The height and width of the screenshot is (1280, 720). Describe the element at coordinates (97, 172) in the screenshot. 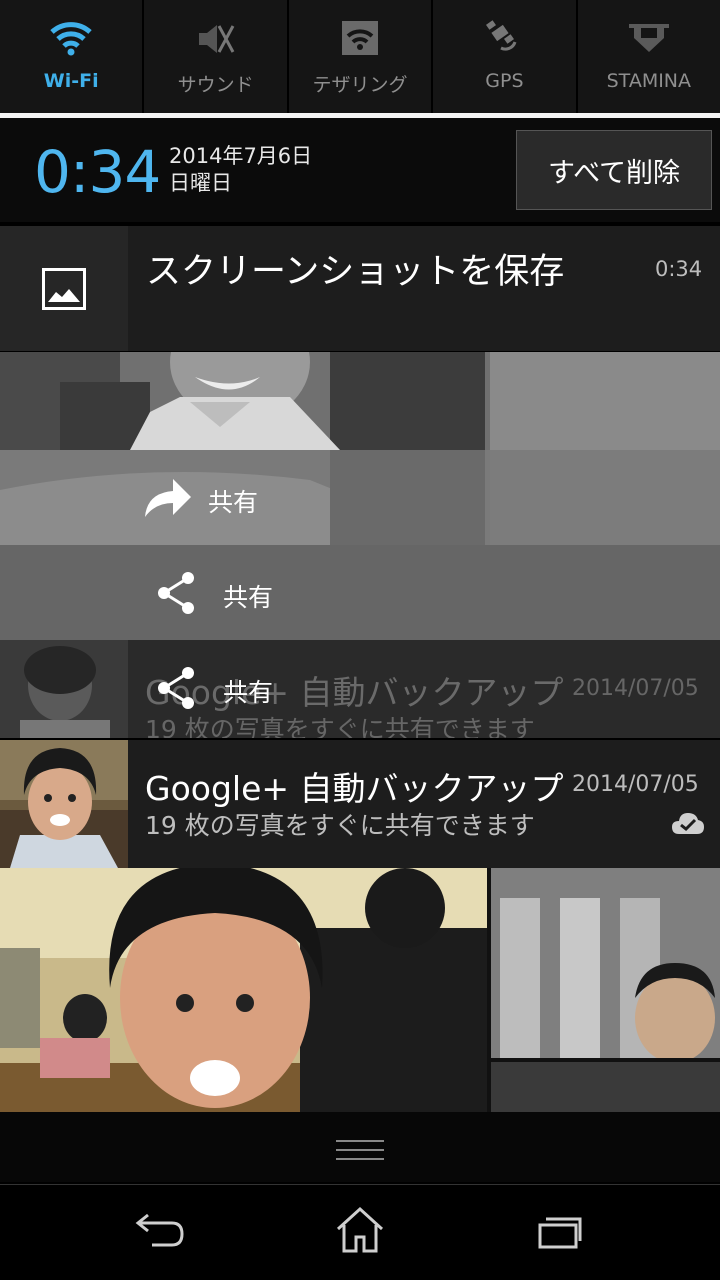

I see `clock: 0:34` at that location.